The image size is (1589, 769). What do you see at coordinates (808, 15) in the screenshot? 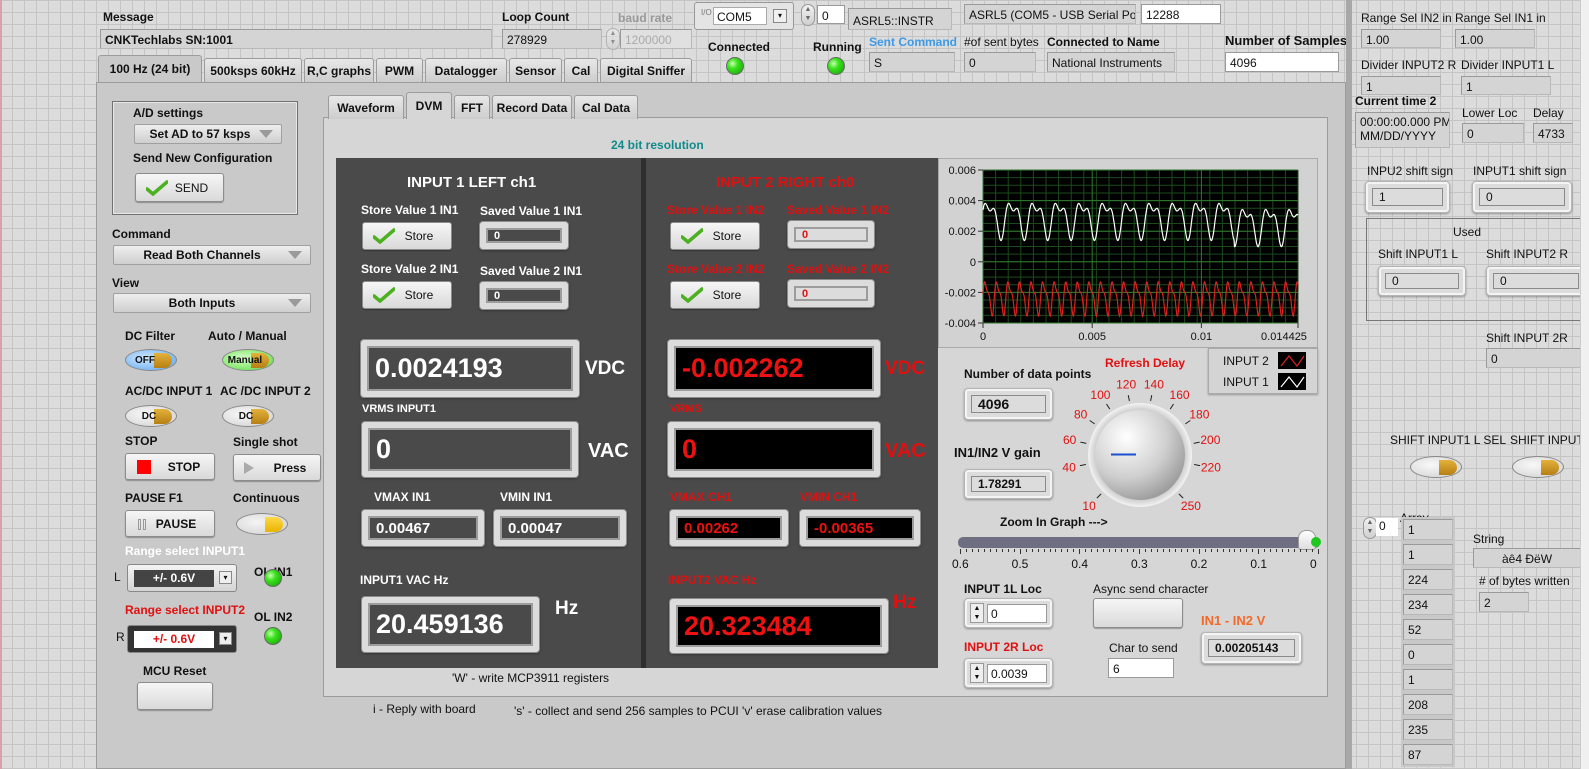
I see `index-spinner: ▲ ▼` at bounding box center [808, 15].